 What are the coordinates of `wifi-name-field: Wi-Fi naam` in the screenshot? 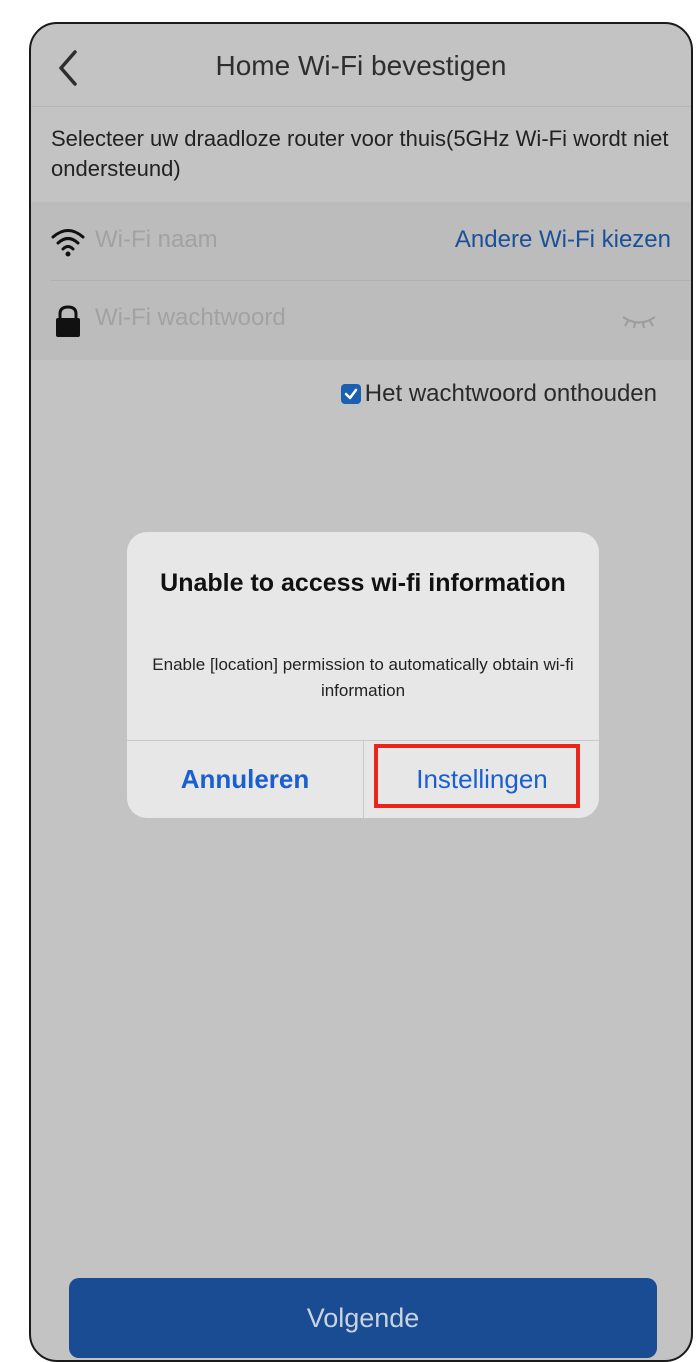 It's located at (156, 240).